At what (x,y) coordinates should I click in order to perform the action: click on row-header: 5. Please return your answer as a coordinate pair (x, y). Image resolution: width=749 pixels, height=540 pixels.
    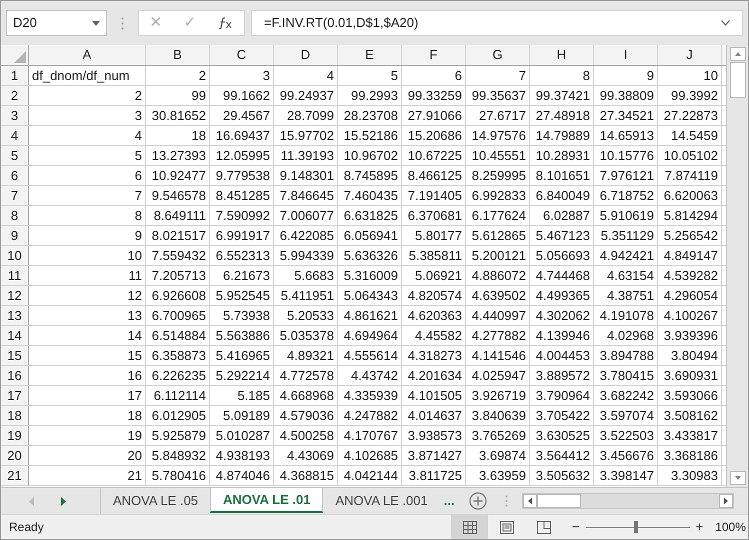
    Looking at the image, I should click on (15, 155).